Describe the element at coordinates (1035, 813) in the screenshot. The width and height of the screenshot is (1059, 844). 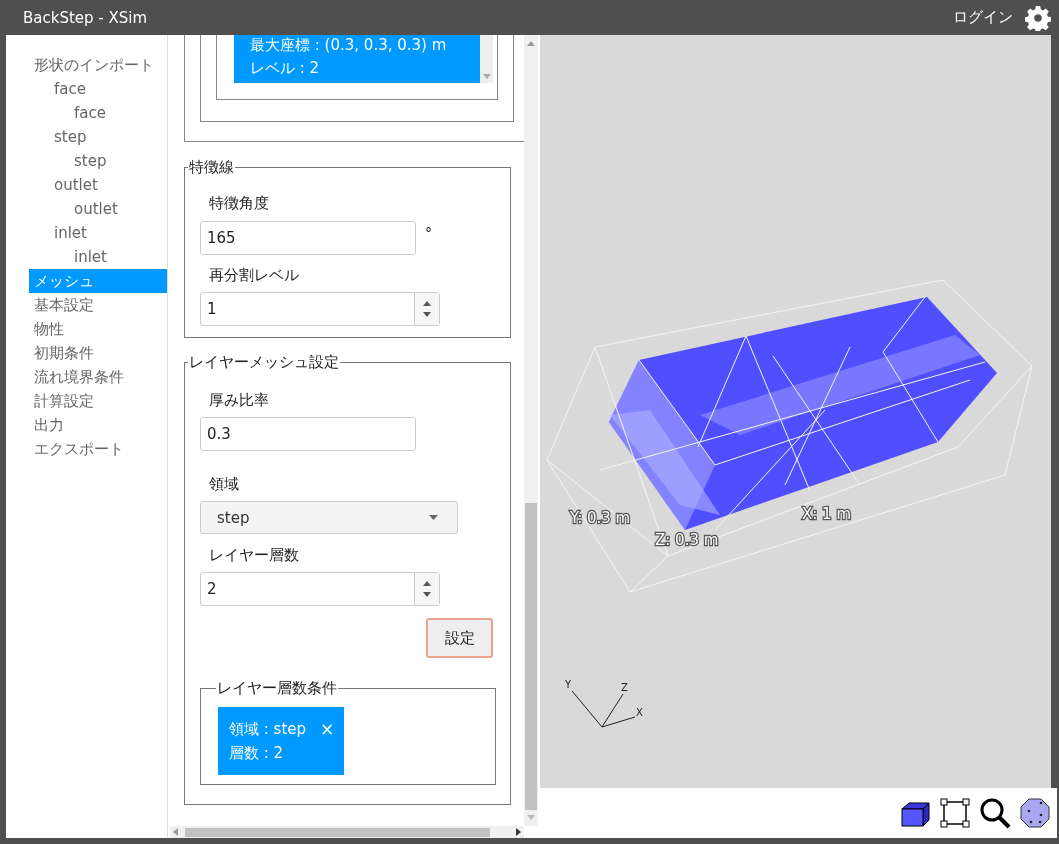
I see `polyhedron-icon` at that location.